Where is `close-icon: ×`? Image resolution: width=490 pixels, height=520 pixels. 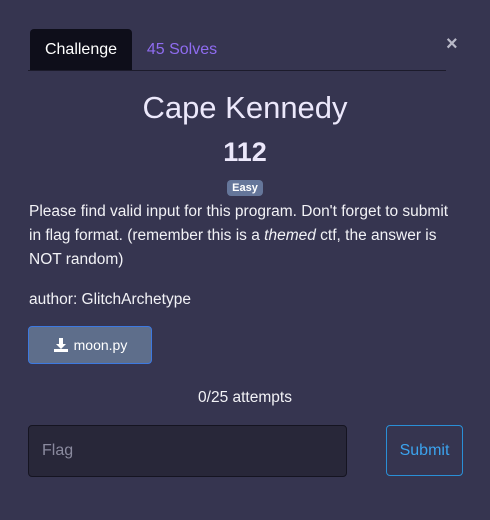 close-icon: × is located at coordinates (452, 44).